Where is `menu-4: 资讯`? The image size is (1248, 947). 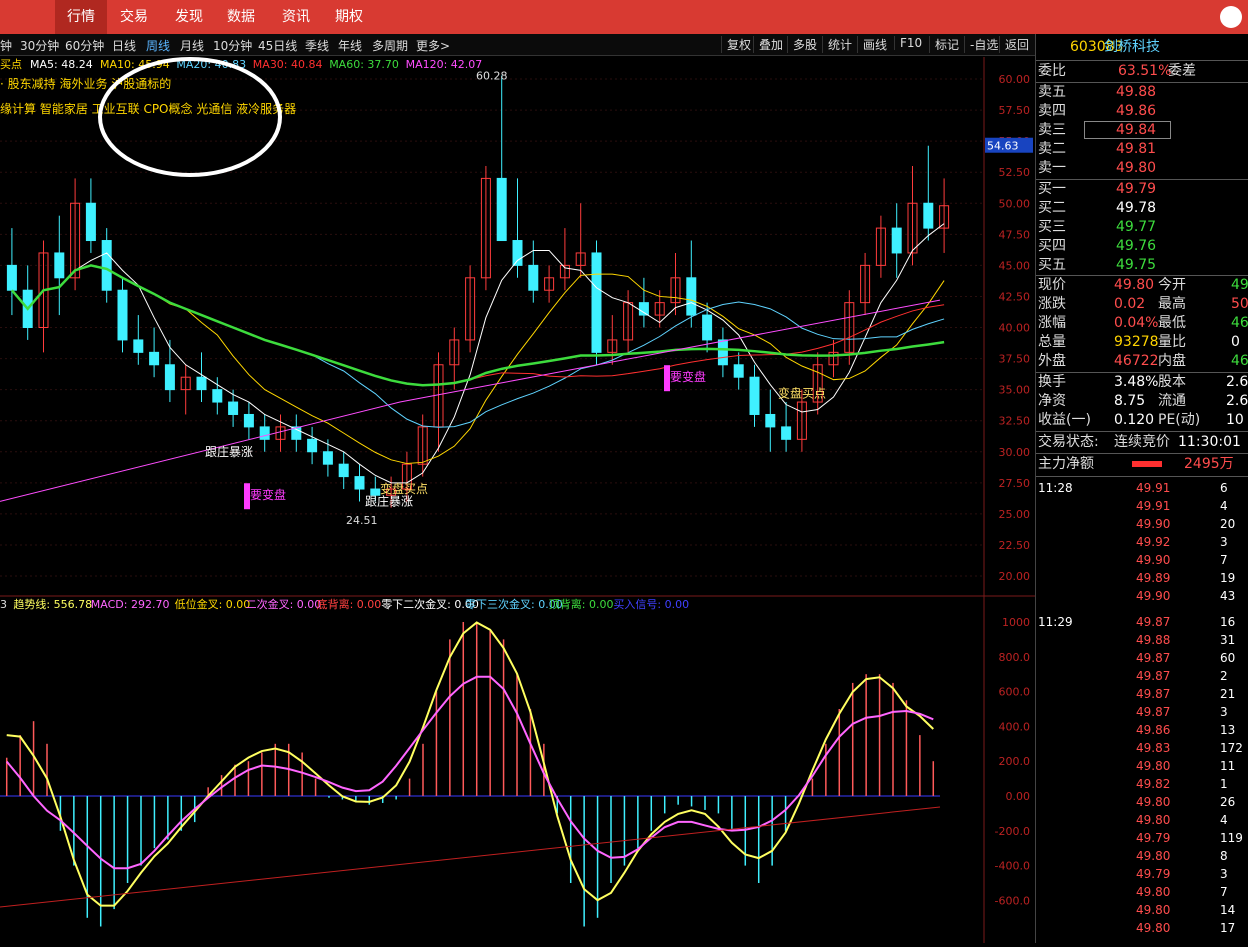 menu-4: 资讯 is located at coordinates (296, 17).